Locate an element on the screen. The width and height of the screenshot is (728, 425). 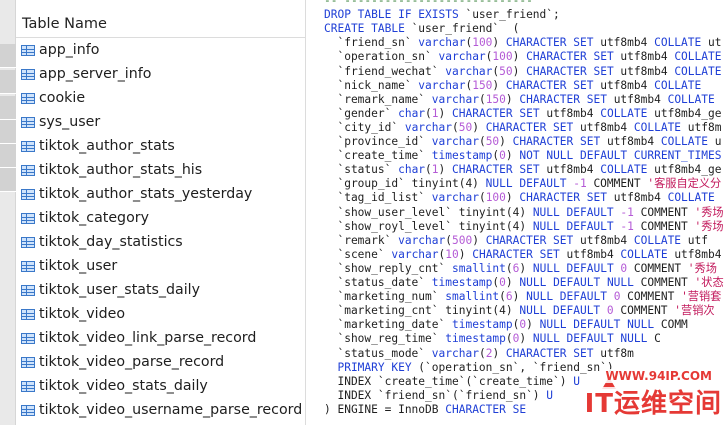
table-list-item: tiktok_category is located at coordinates (161, 218).